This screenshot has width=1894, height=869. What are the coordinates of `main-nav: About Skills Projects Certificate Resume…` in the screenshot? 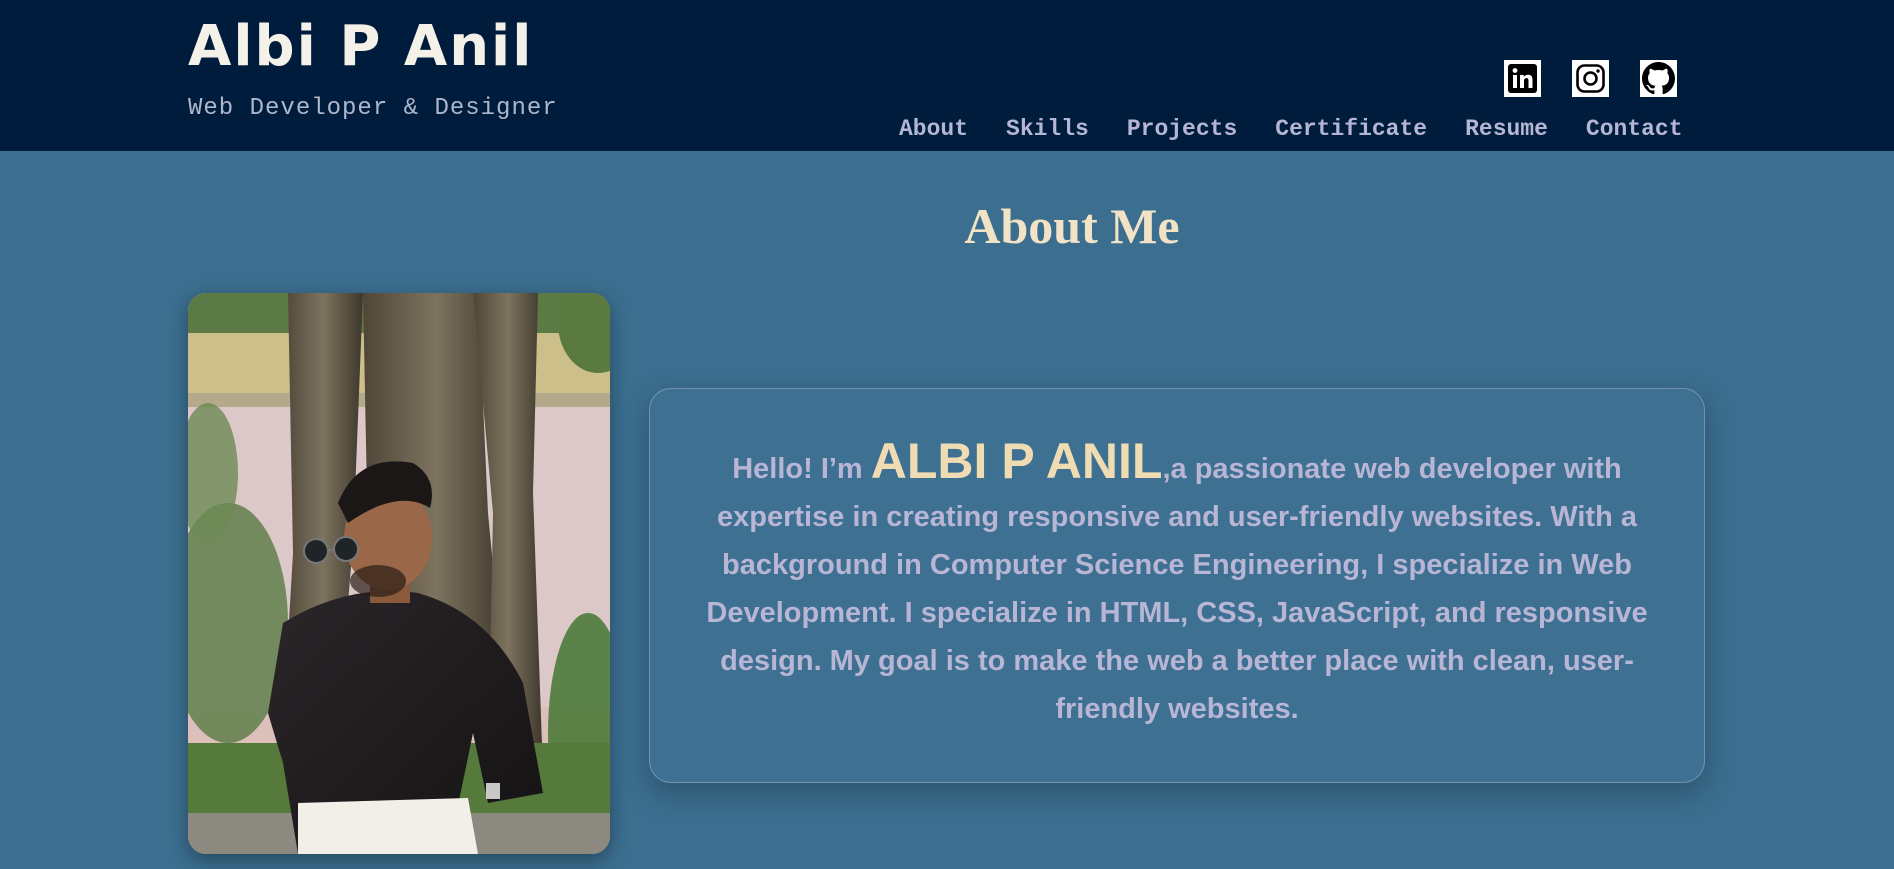 It's located at (1291, 129).